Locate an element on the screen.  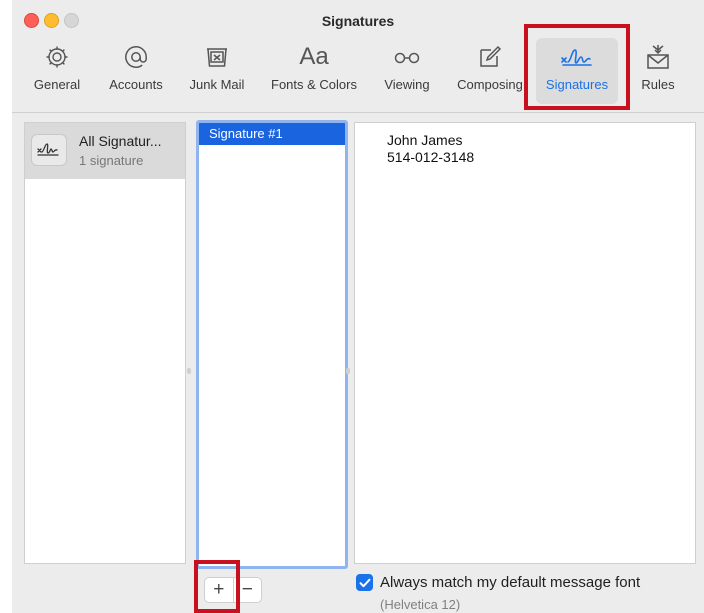
rules-icon is located at coordinates (658, 57).